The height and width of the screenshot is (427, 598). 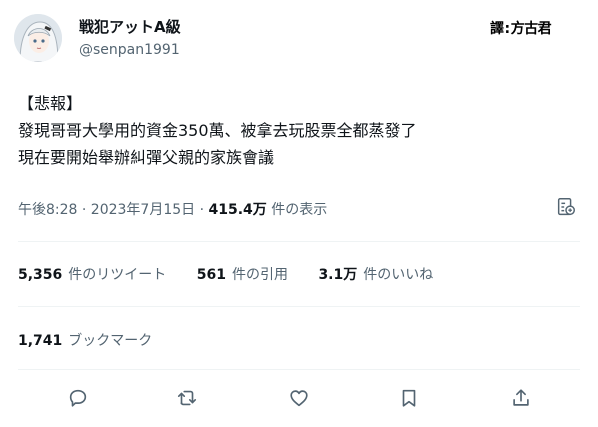 I want to click on quotes-label: 件の引用, so click(x=259, y=275).